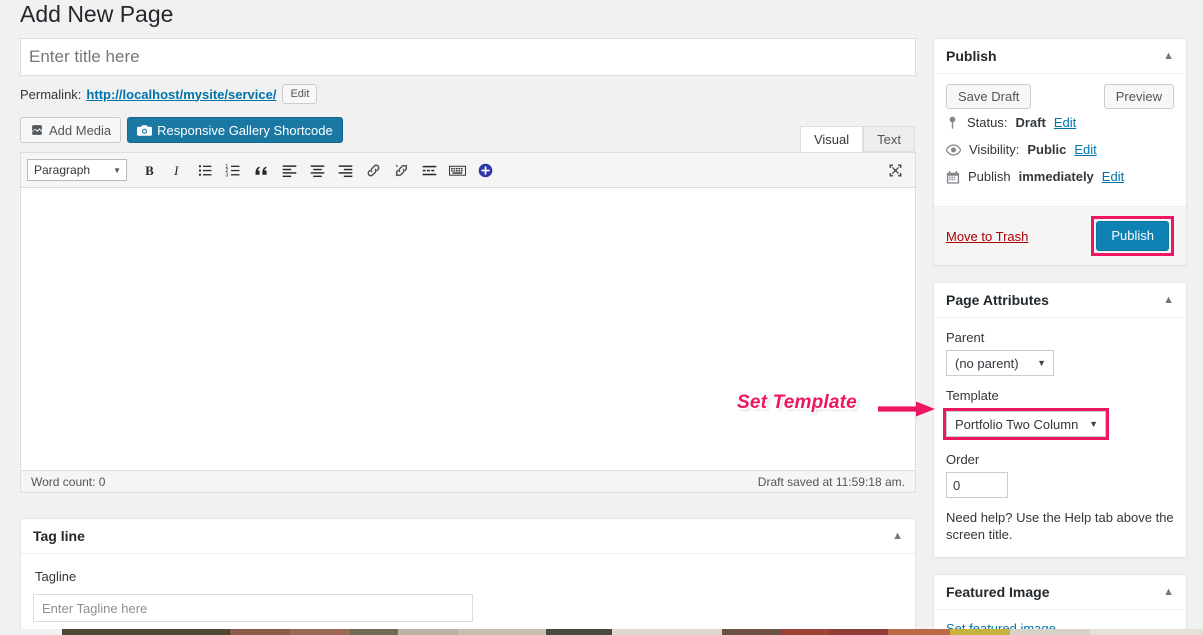 This screenshot has height=635, width=1203. I want to click on permalink-link: http://localhost/mysite/service/, so click(181, 94).